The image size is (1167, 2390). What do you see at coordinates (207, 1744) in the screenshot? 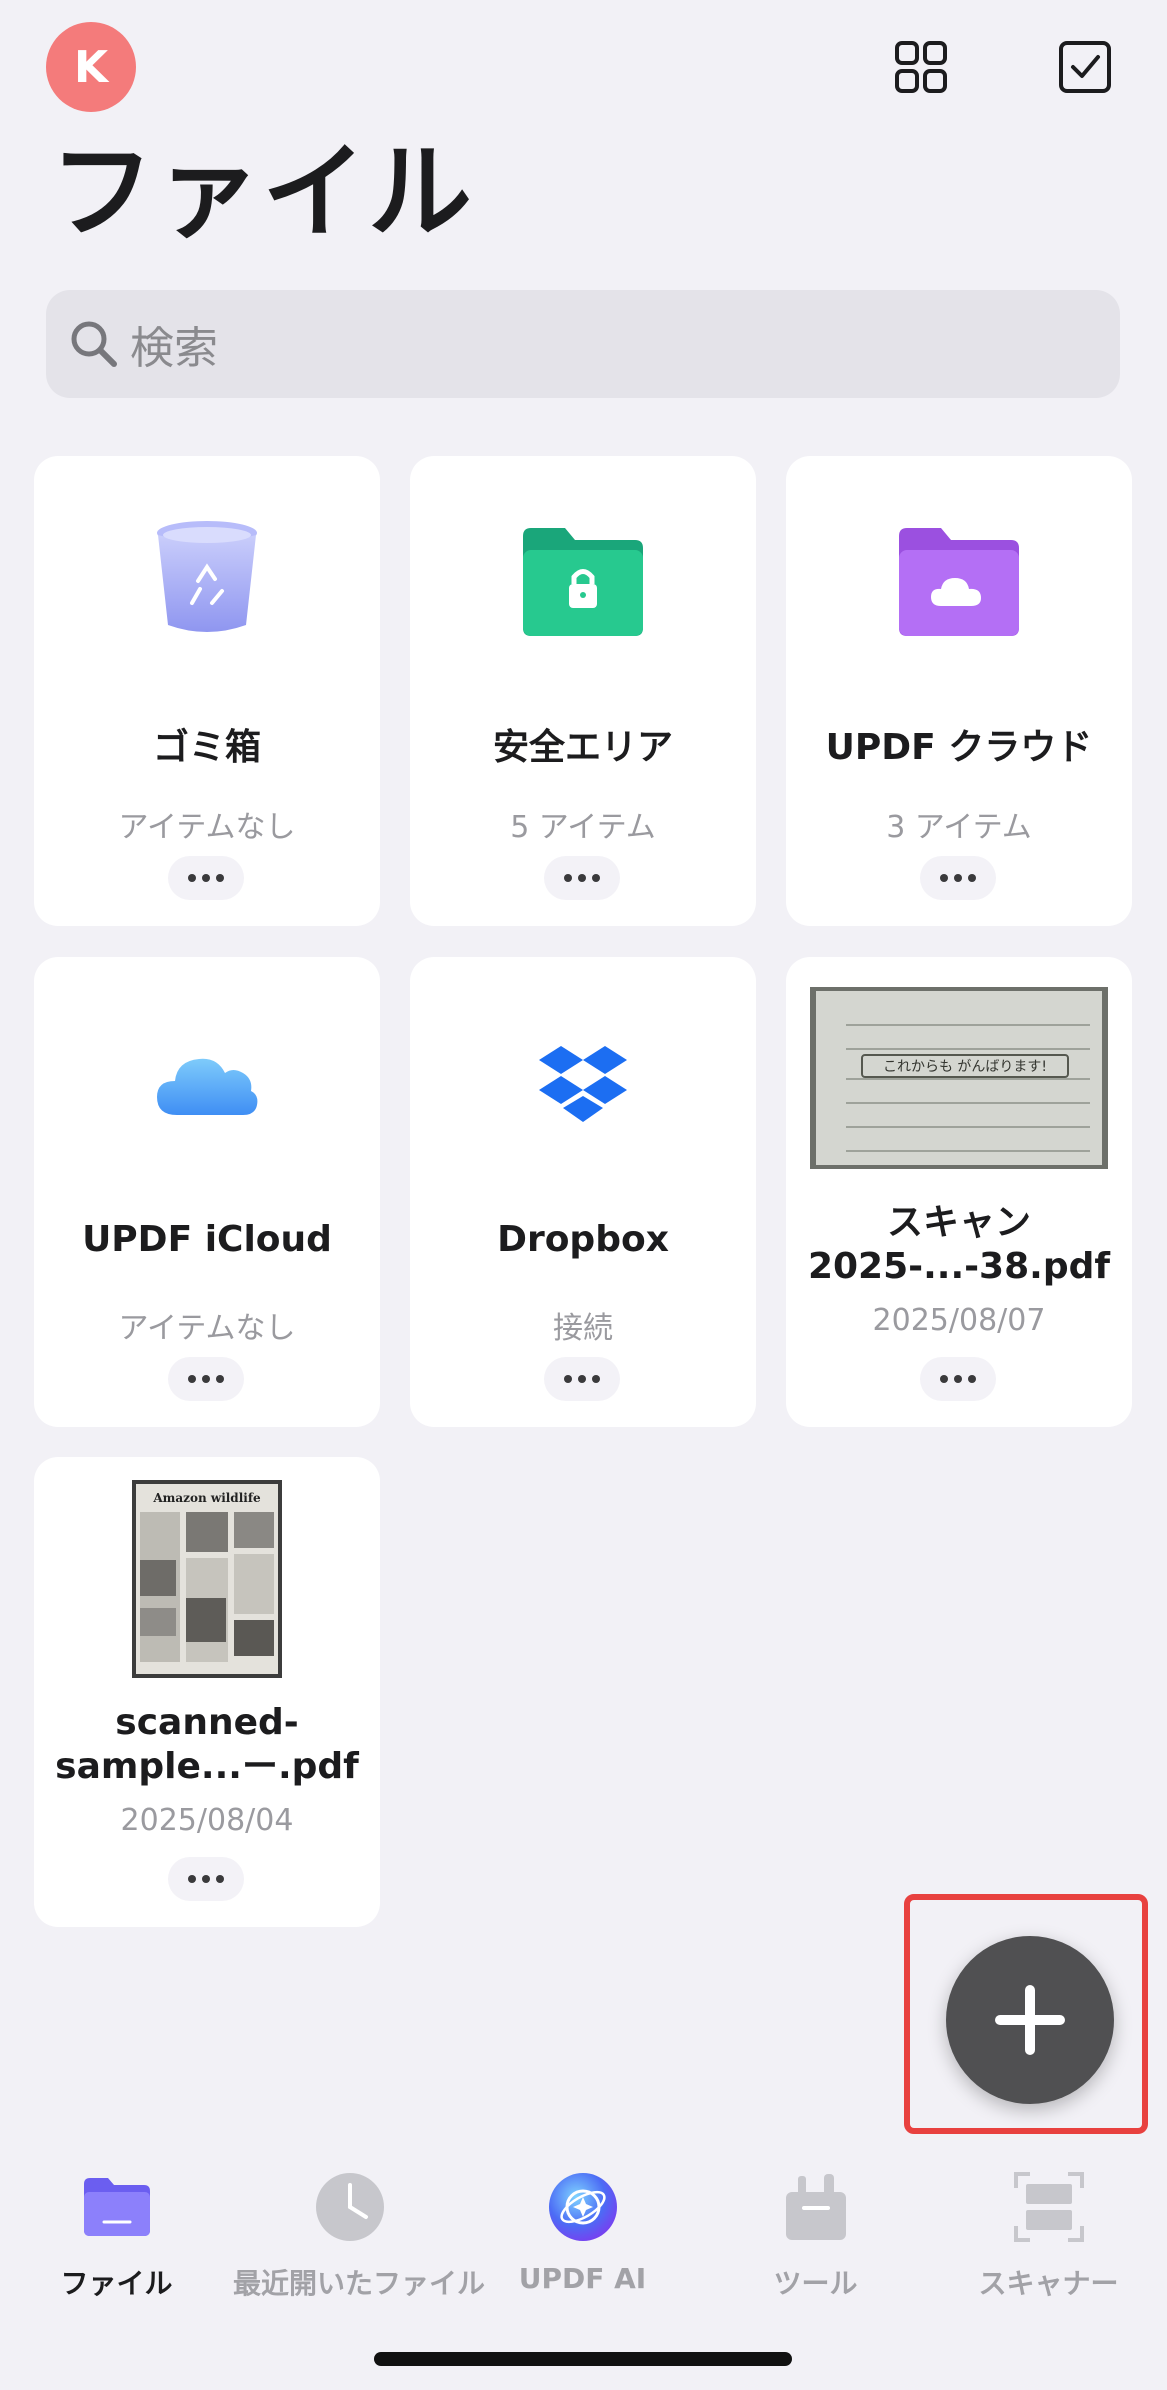
I see `item-name: scanned-sample...ー.pdf` at bounding box center [207, 1744].